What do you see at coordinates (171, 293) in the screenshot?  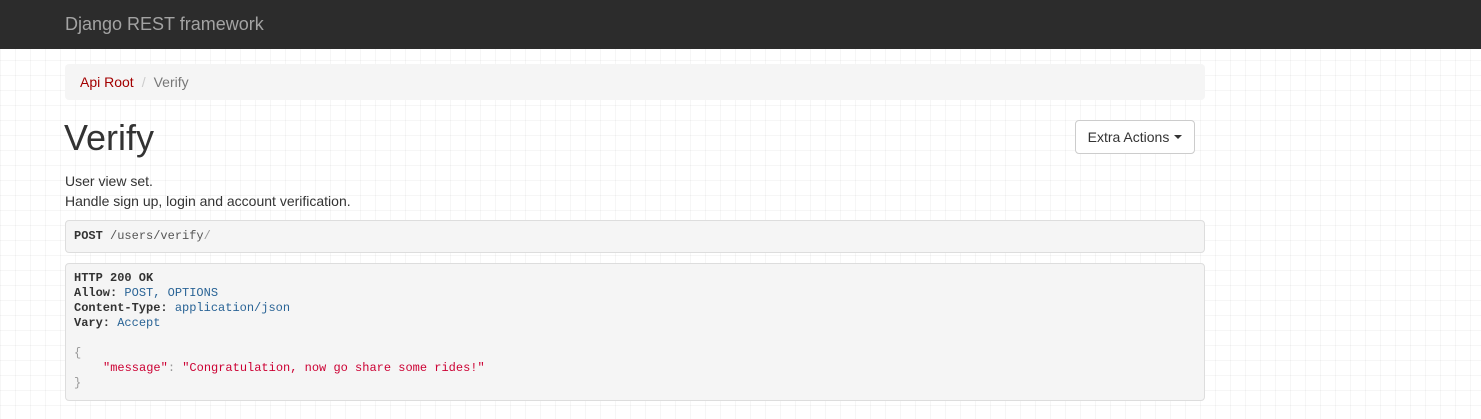 I see `response-header-value: POST, OPTIONS` at bounding box center [171, 293].